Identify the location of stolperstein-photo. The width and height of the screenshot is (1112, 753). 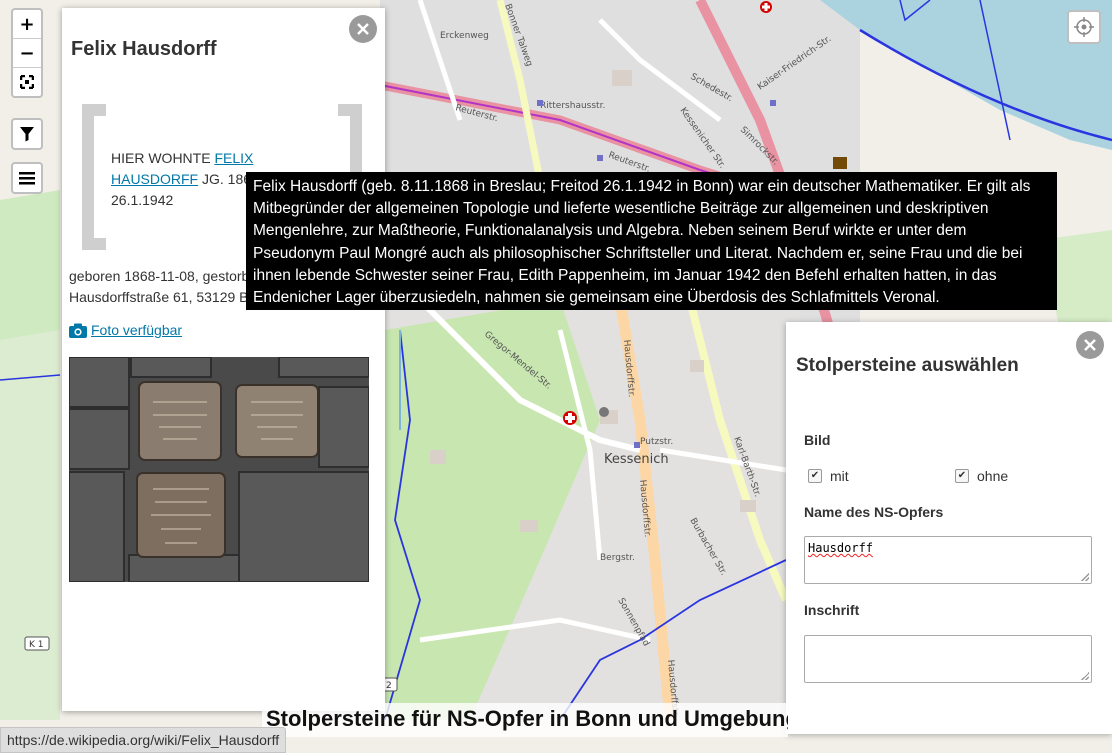
(219, 469).